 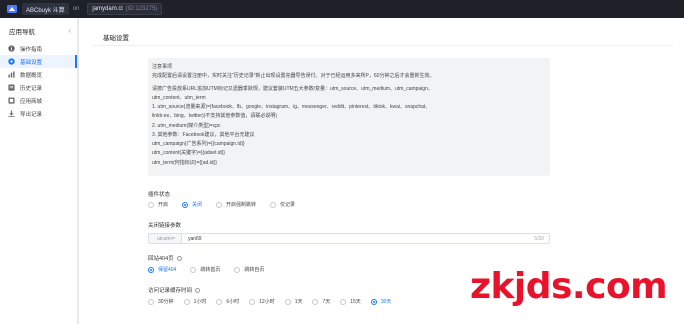 What do you see at coordinates (386, 302) in the screenshot?
I see `radio-label: 30天` at bounding box center [386, 302].